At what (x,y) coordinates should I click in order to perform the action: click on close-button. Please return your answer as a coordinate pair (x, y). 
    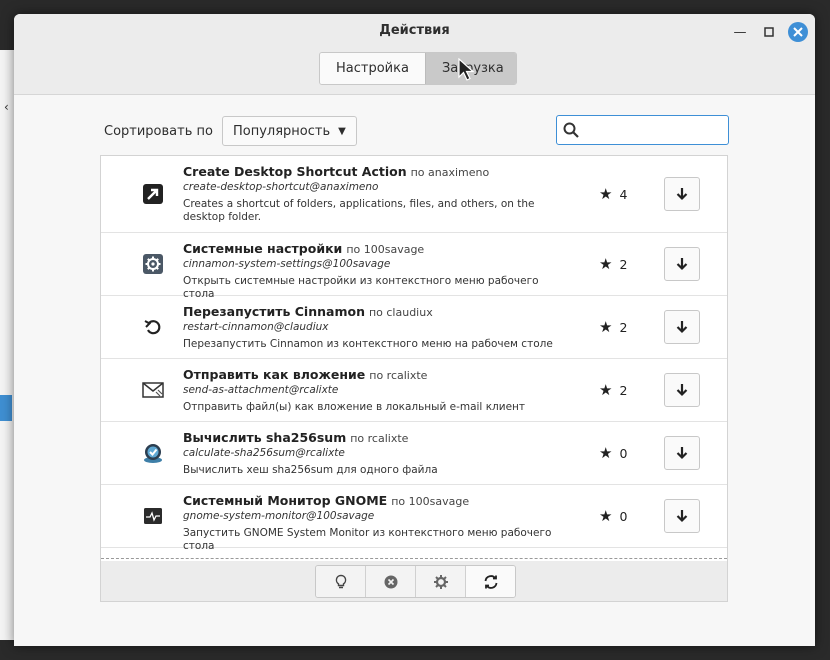
    Looking at the image, I should click on (798, 32).